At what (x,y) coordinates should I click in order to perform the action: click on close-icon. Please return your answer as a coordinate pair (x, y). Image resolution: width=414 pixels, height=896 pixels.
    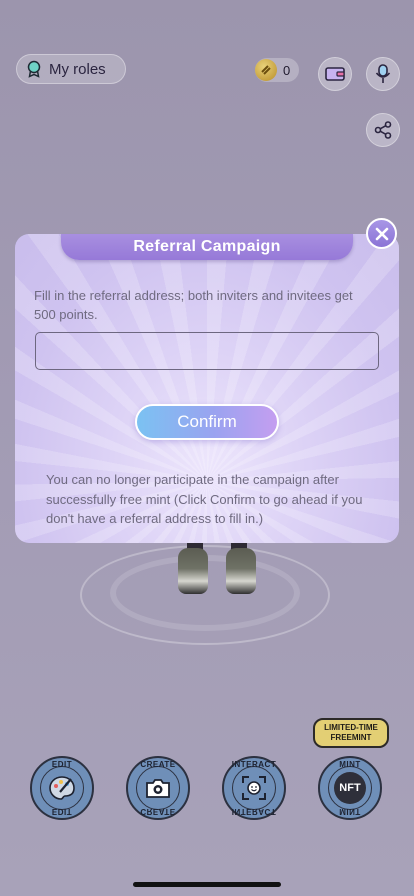
    Looking at the image, I should click on (381, 233).